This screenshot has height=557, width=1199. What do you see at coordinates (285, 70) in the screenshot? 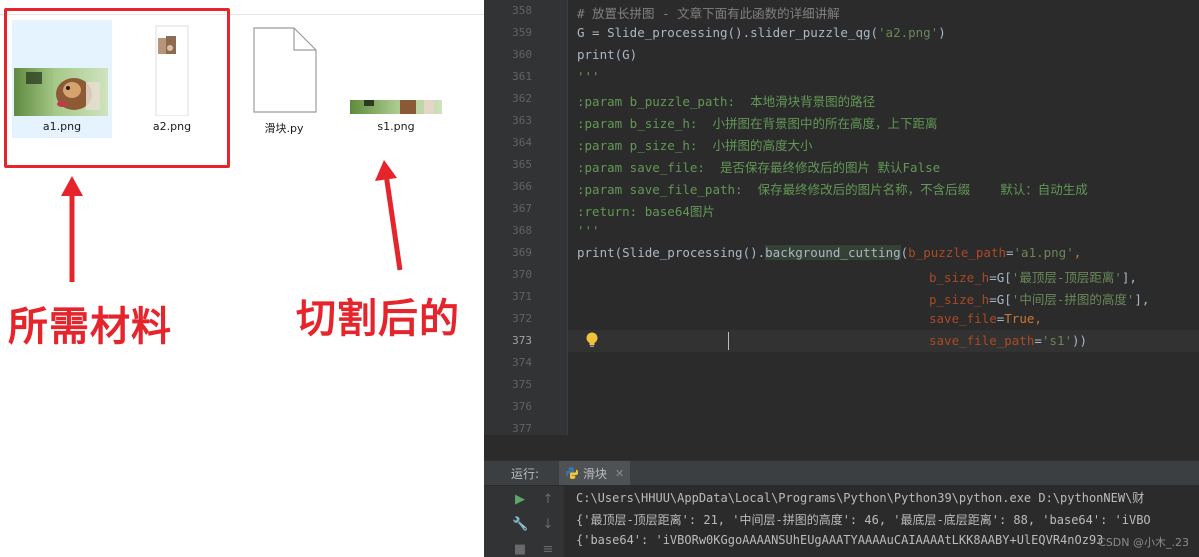
I see `python-file-icon` at bounding box center [285, 70].